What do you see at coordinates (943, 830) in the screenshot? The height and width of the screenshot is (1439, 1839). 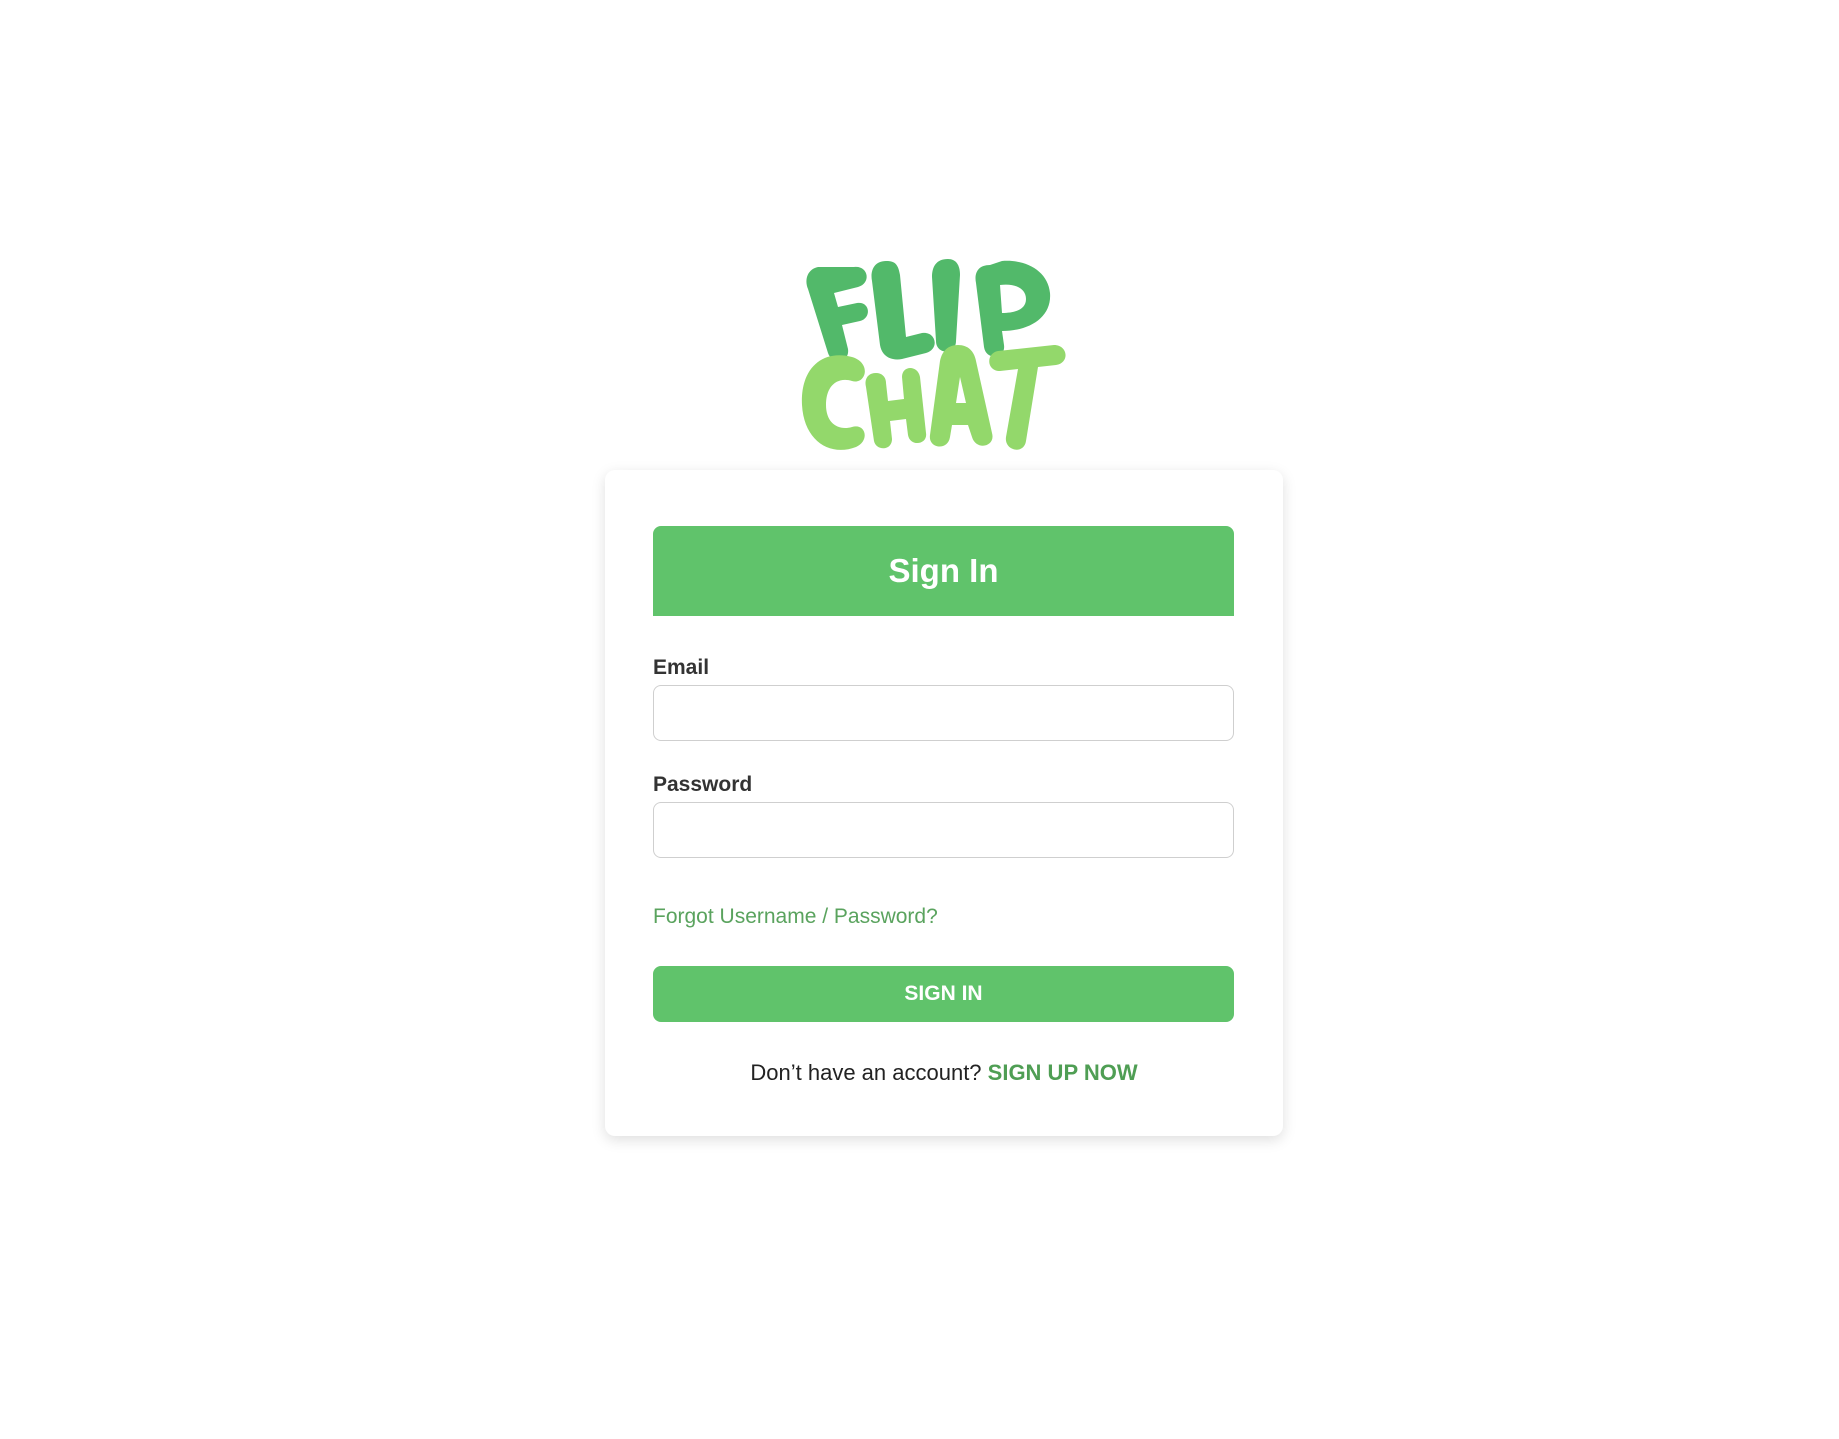 I see `password-input` at bounding box center [943, 830].